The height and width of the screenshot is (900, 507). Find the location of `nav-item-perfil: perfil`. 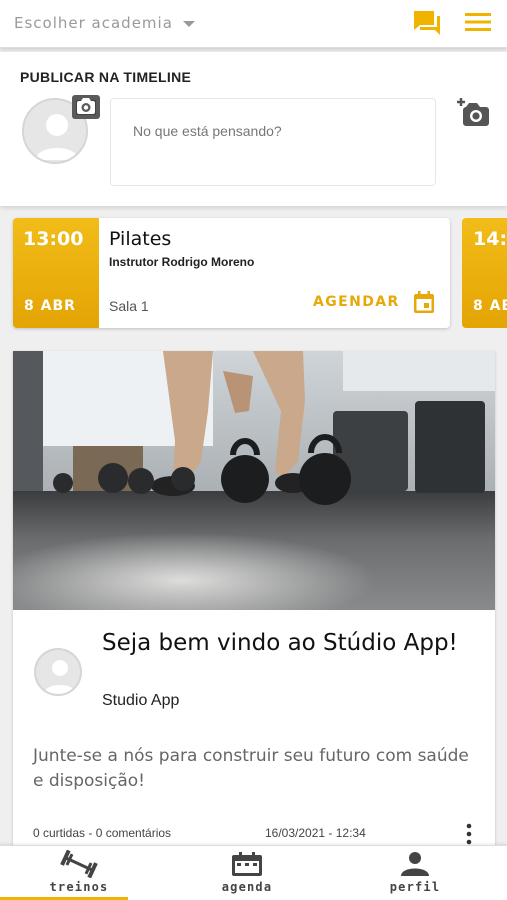

nav-item-perfil: perfil is located at coordinates (415, 873).